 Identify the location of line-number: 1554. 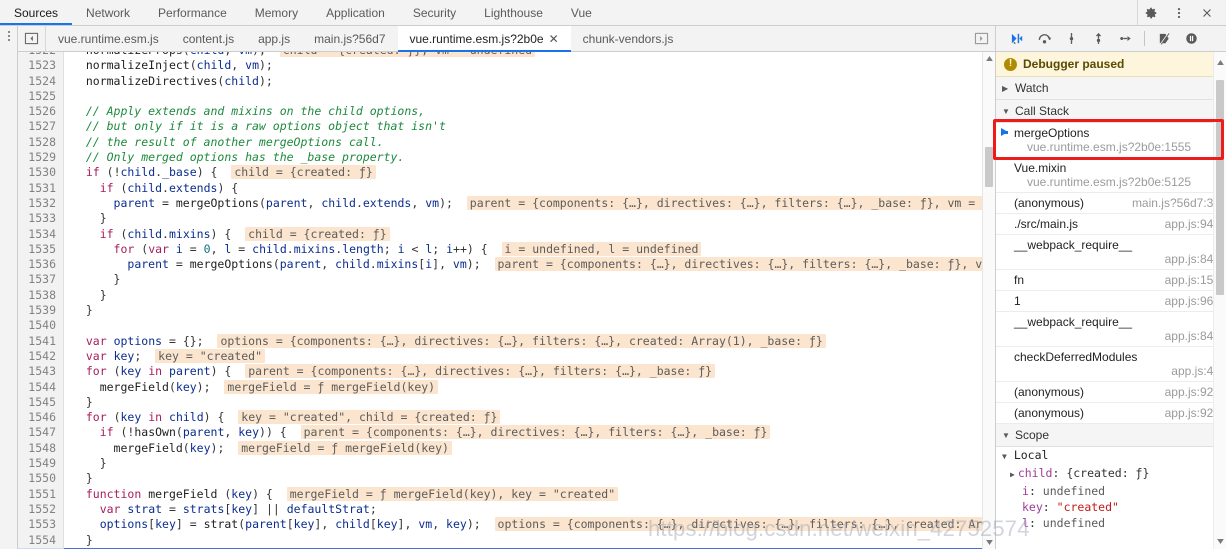
(41, 540).